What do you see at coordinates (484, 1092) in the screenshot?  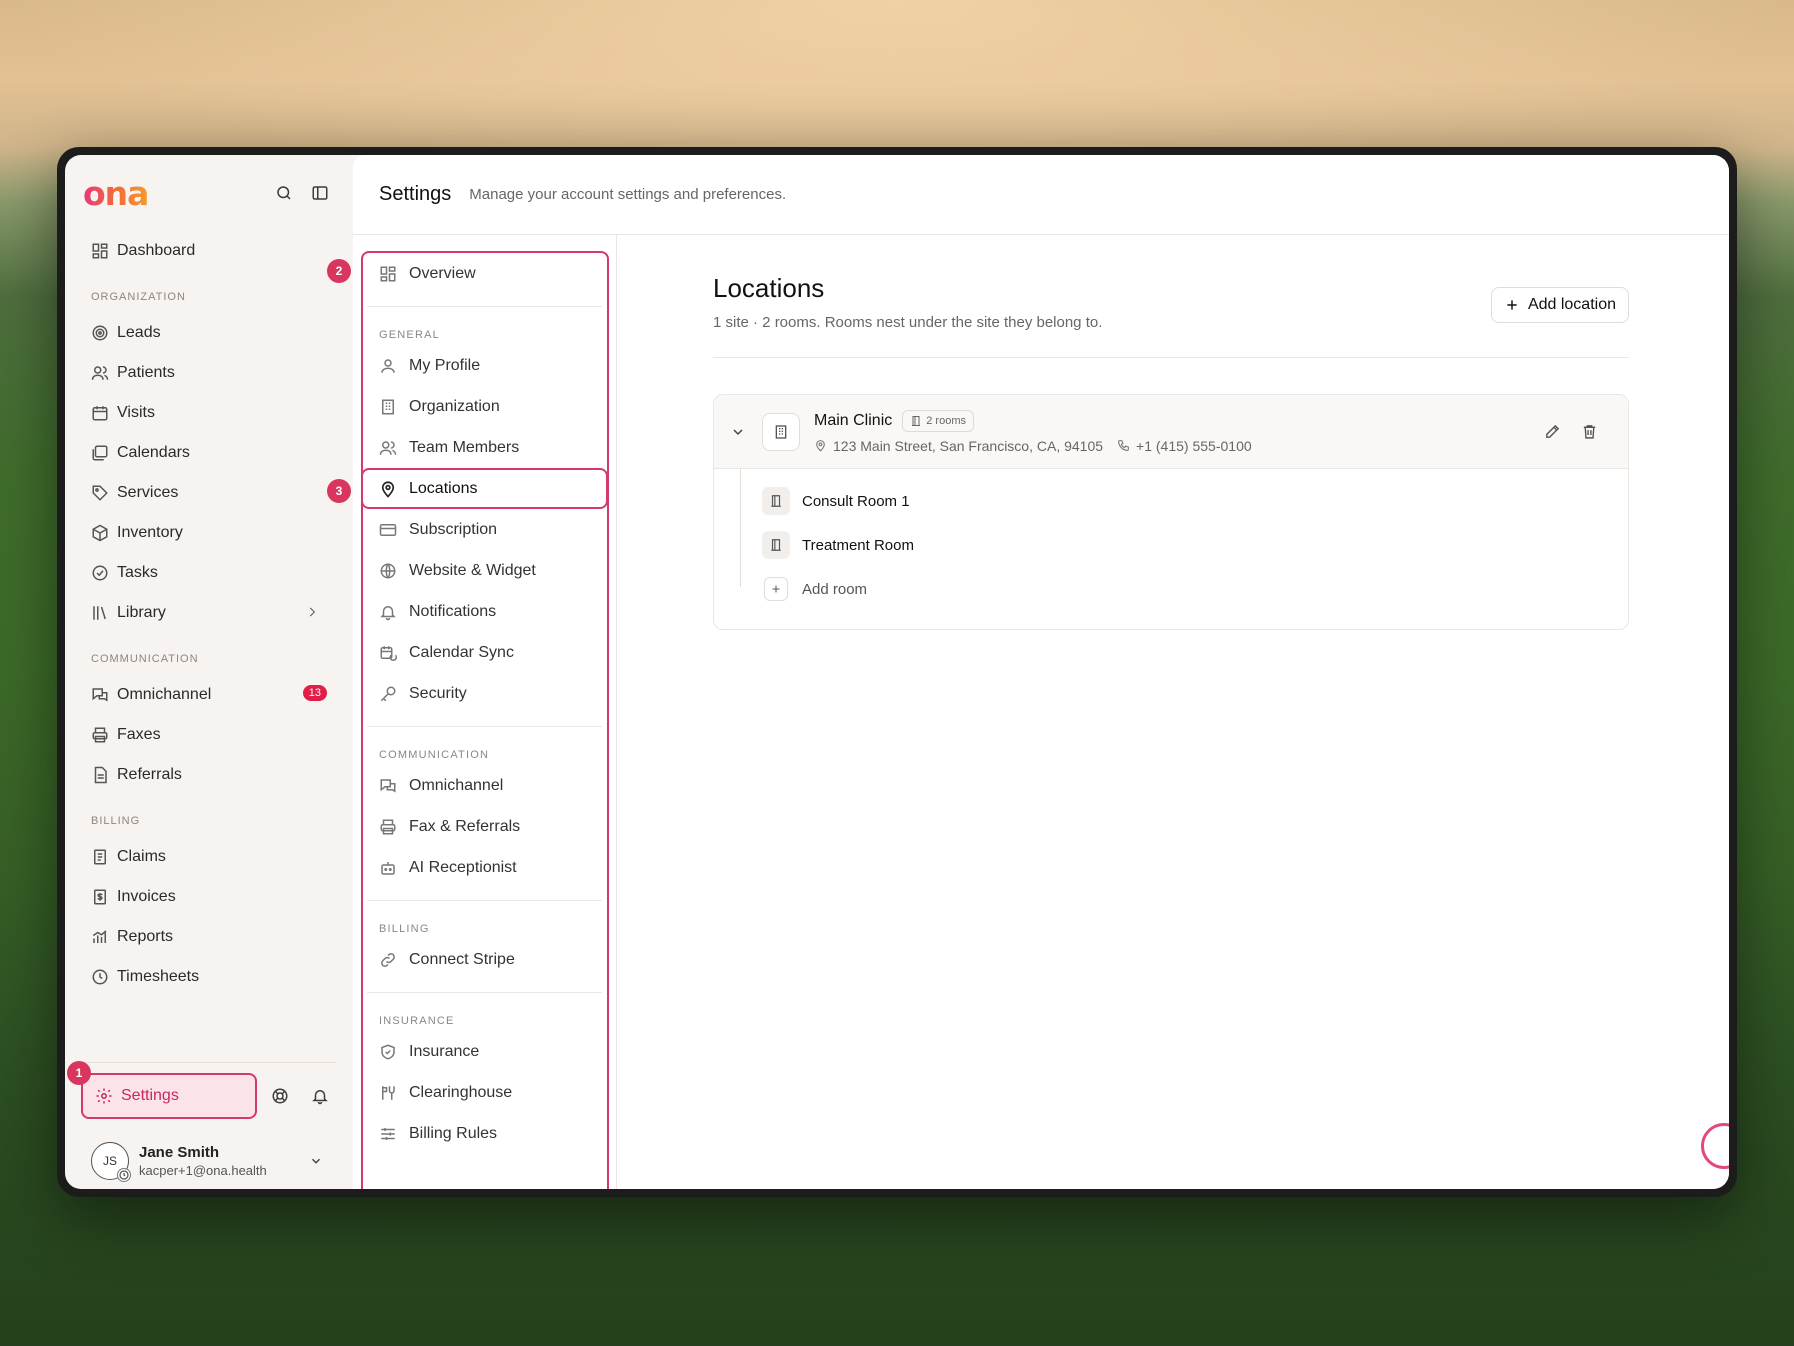 I see `settings-nav-clearinghouse: Clearinghouse` at bounding box center [484, 1092].